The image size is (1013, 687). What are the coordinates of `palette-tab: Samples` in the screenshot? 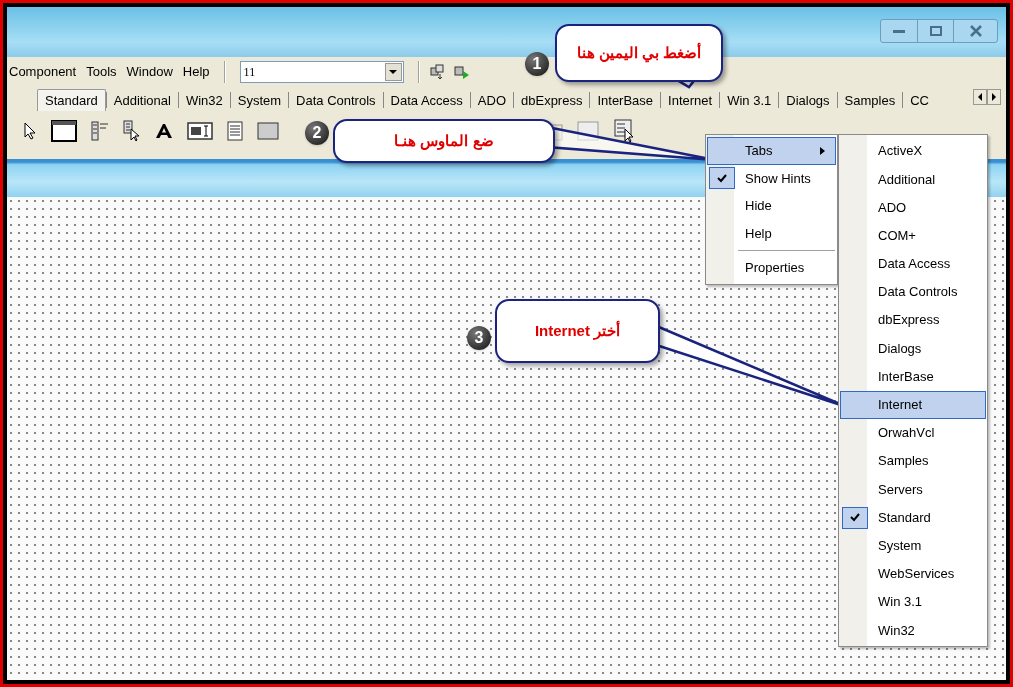 It's located at (870, 101).